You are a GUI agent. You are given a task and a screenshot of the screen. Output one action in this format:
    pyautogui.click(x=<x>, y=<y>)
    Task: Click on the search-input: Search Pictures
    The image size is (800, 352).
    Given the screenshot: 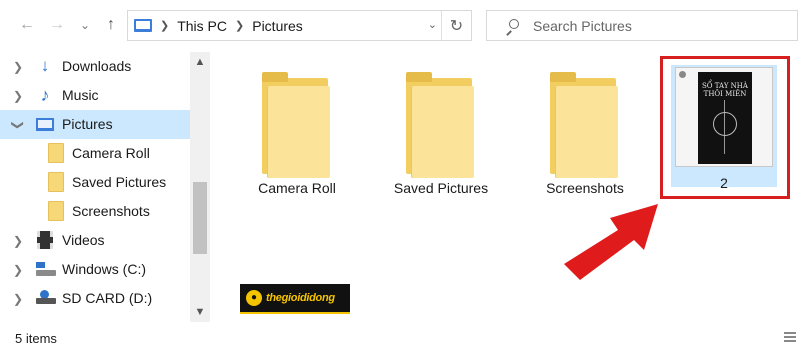 What is the action you would take?
    pyautogui.click(x=582, y=26)
    